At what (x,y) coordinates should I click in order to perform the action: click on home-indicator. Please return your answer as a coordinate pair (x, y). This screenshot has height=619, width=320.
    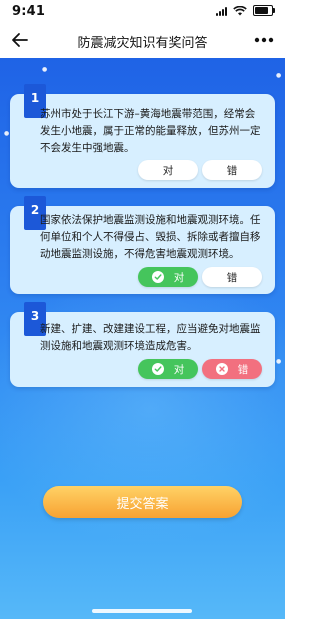
    Looking at the image, I should click on (142, 611).